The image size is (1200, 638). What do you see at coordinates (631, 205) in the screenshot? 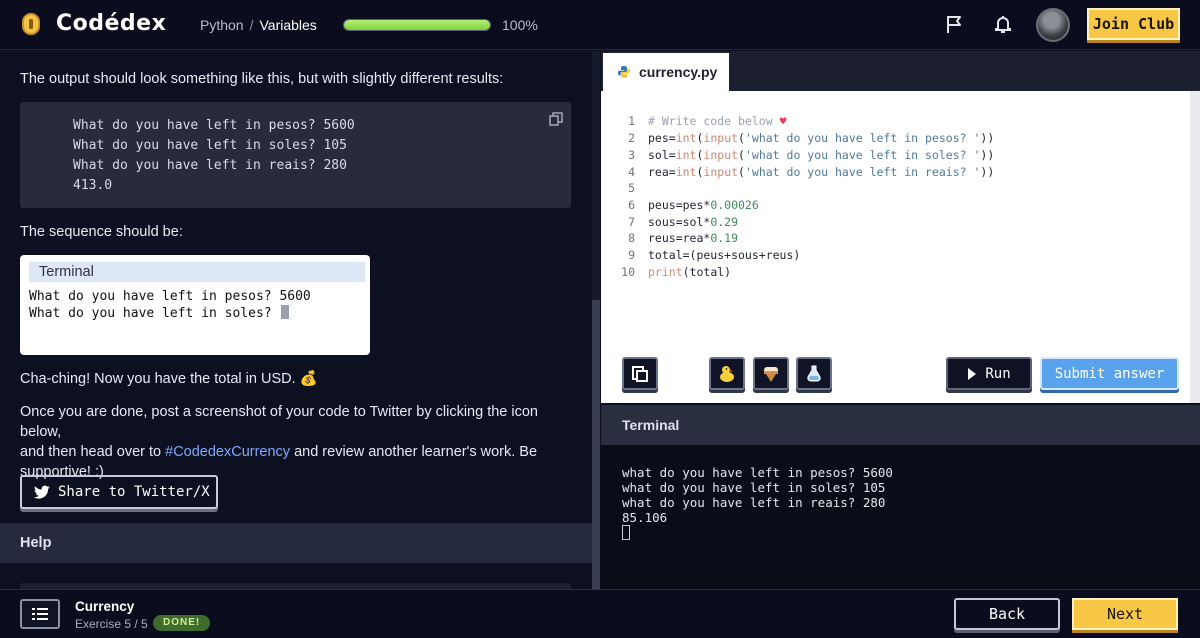
I see `line-number: 6` at bounding box center [631, 205].